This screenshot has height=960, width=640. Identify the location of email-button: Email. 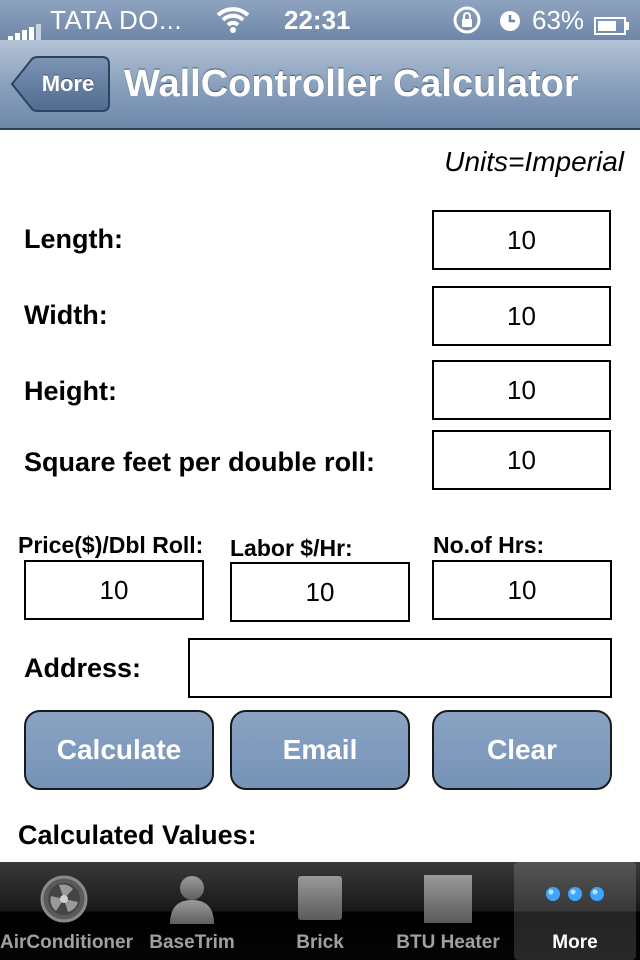
(320, 750).